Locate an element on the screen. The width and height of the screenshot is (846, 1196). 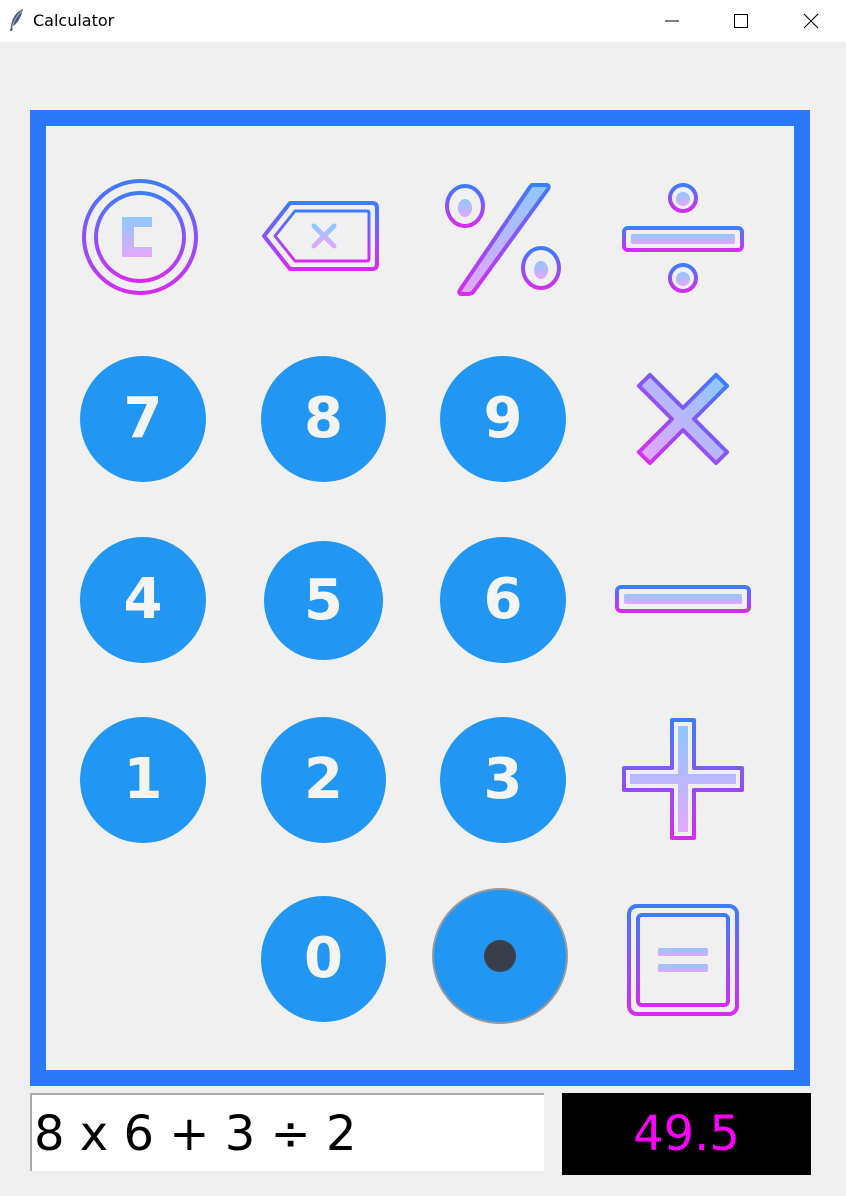
digit-6-label: 6 is located at coordinates (503, 599).